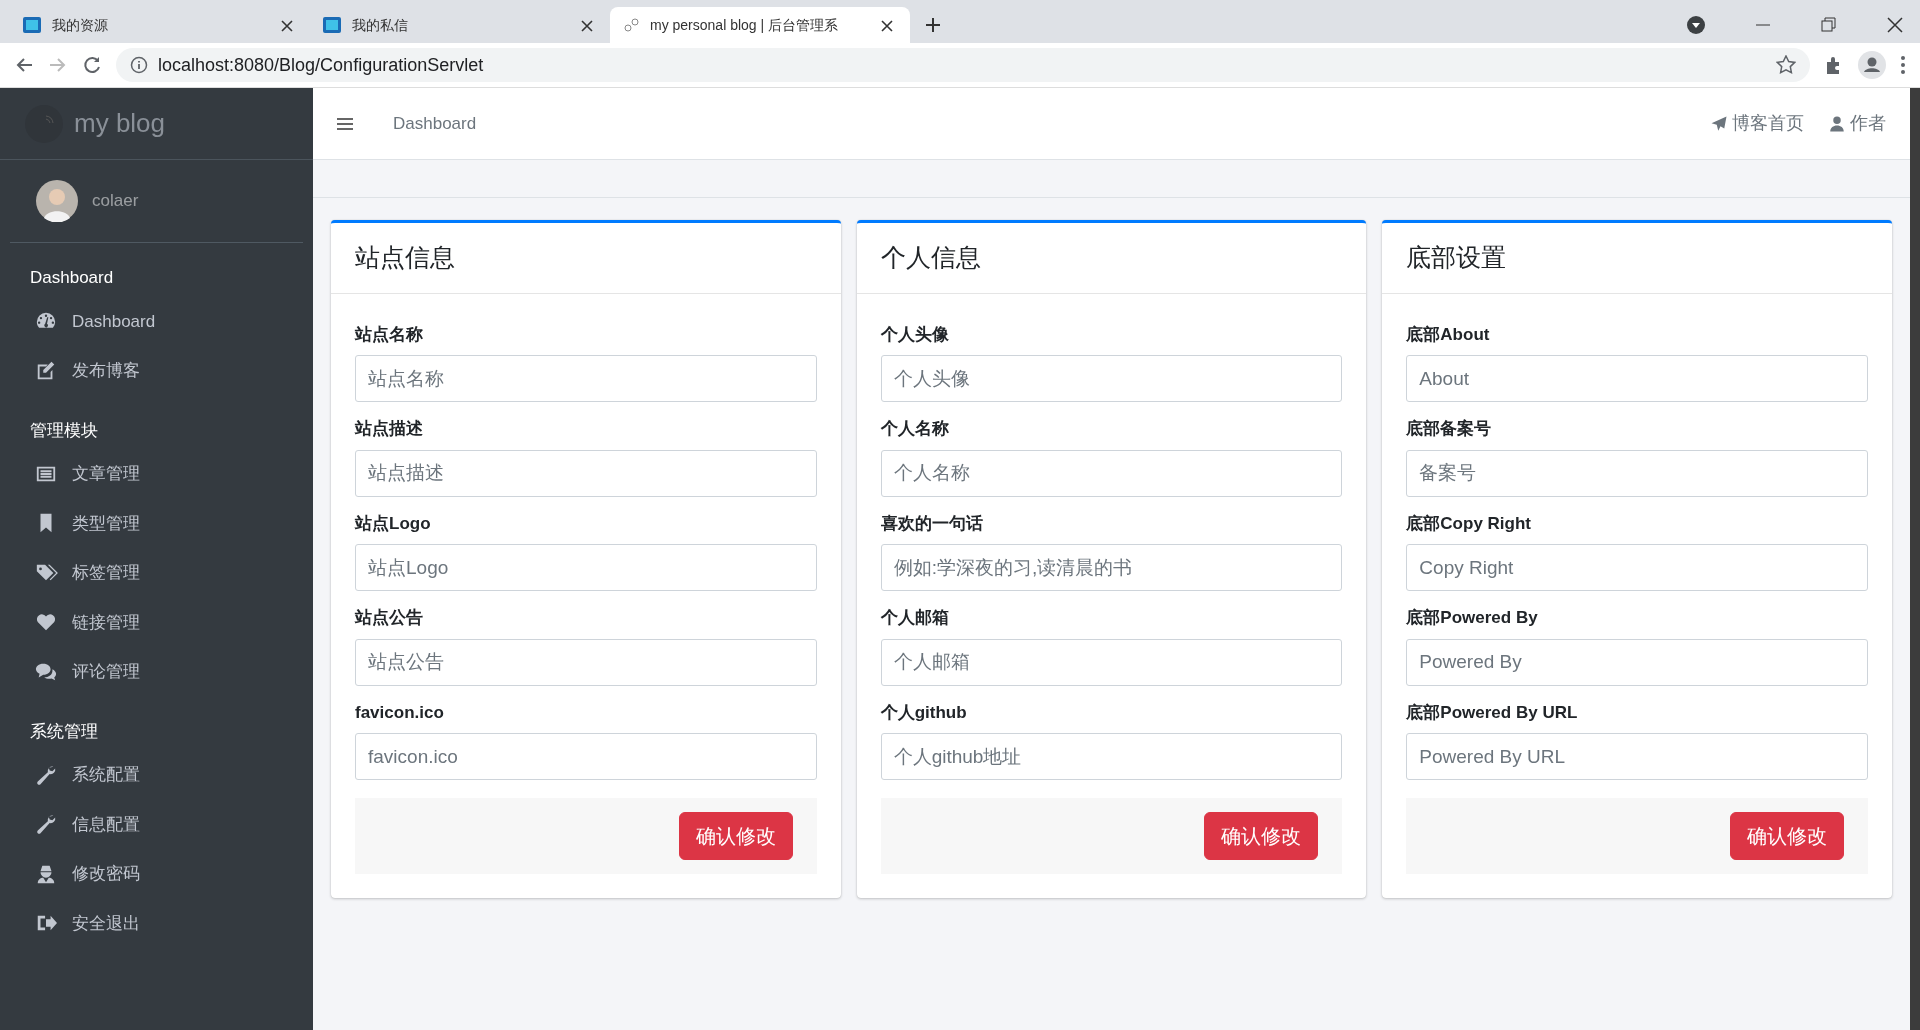 This screenshot has height=1030, width=1920. Describe the element at coordinates (586, 662) in the screenshot. I see `input-field: 站点公告` at that location.